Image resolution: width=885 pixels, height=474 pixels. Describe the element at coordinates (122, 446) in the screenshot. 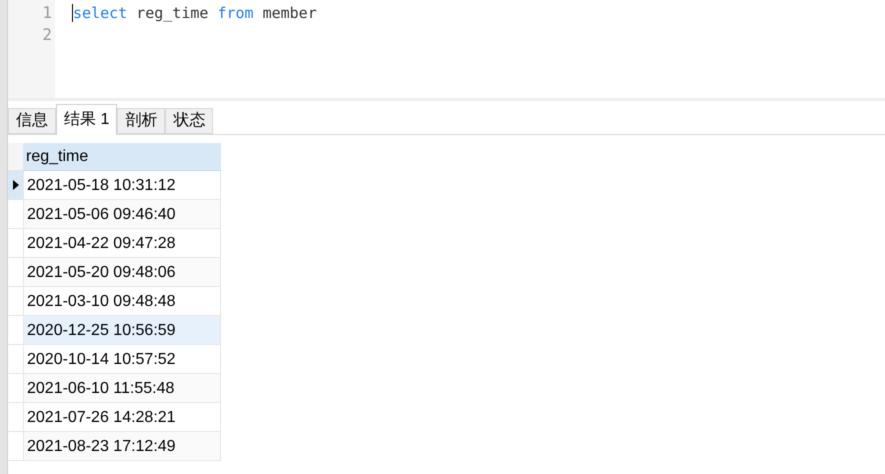

I see `table-cell: 2021-08-23 17:12:49` at that location.